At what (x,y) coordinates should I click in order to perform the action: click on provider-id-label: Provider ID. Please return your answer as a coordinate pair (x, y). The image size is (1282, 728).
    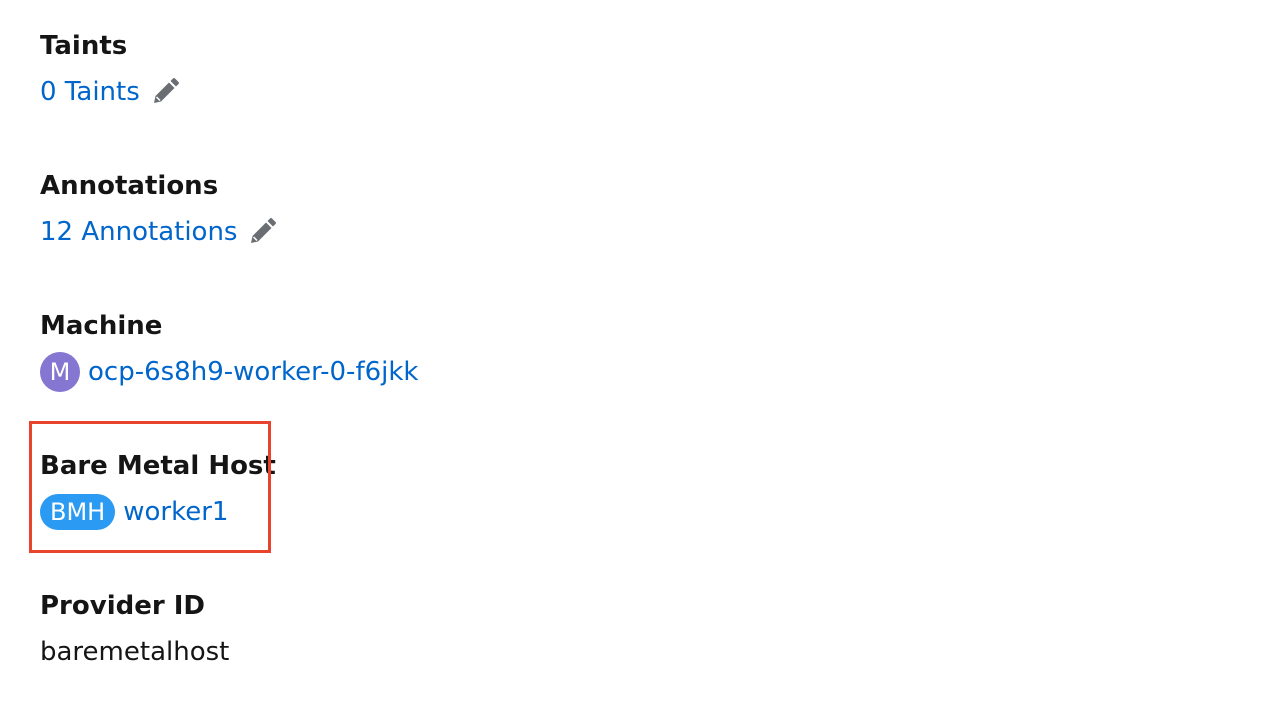
    Looking at the image, I should click on (122, 606).